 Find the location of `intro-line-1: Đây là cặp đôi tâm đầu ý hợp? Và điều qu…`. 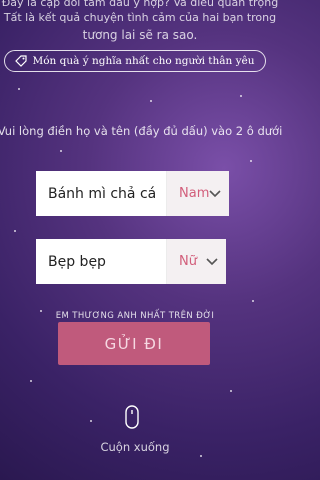

intro-line-1: Đây là cặp đôi tâm đầu ý hợp? Và điều qu… is located at coordinates (140, 4).